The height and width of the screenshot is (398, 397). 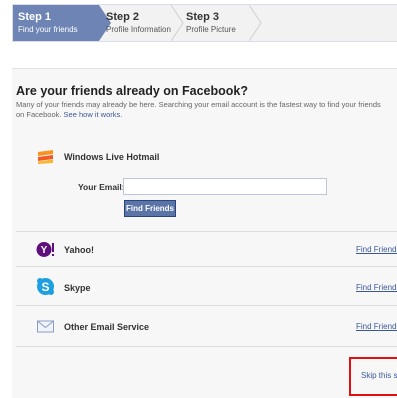 I want to click on skip-step-link: Skip this step, so click(x=379, y=375).